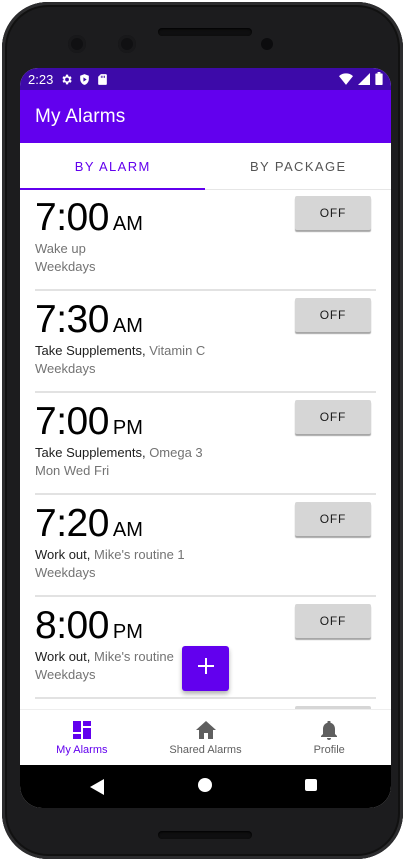 Image resolution: width=407 pixels, height=863 pixels. Describe the element at coordinates (205, 32) in the screenshot. I see `earpiece-speaker` at that location.